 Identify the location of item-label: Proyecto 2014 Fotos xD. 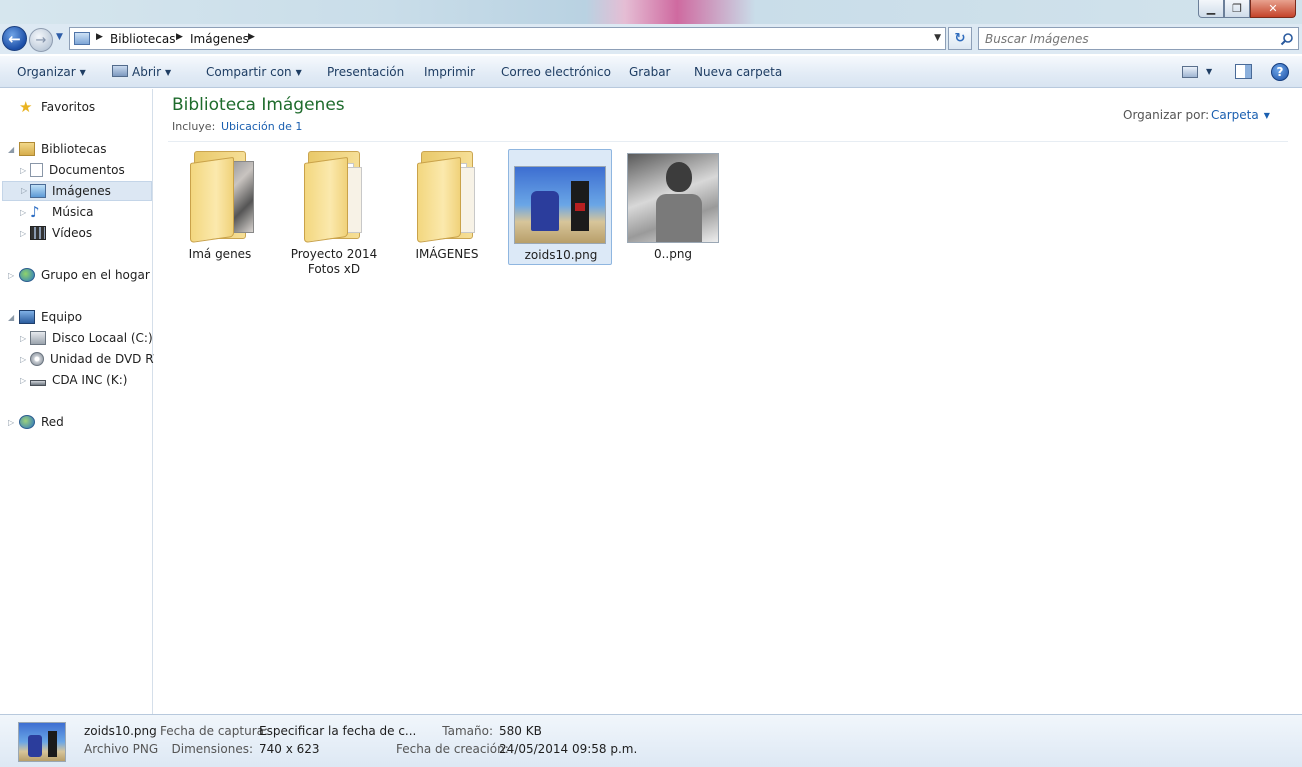
(334, 261).